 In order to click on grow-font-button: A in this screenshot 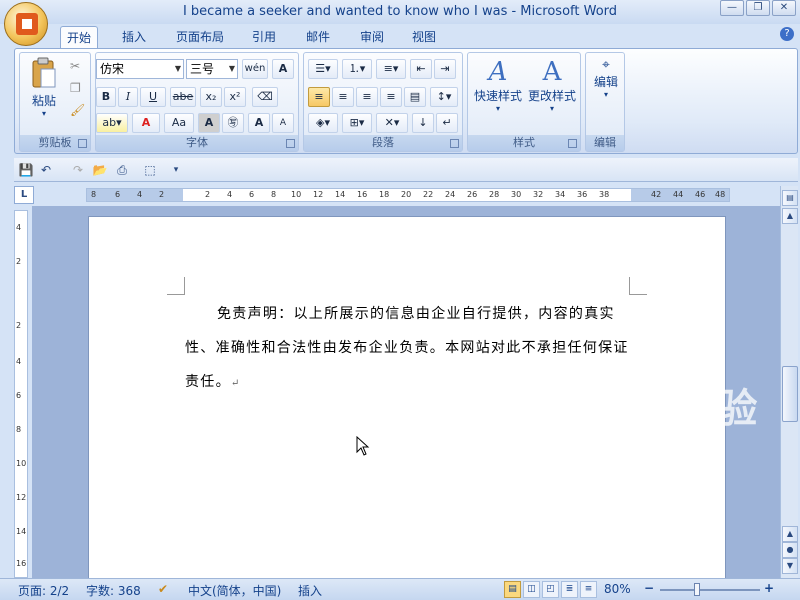, I will do `click(259, 123)`.